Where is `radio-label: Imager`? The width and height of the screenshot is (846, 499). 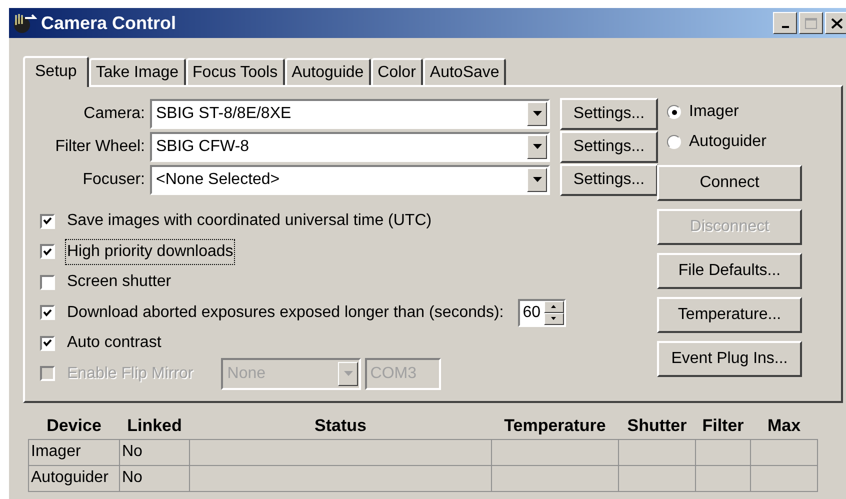 radio-label: Imager is located at coordinates (714, 112).